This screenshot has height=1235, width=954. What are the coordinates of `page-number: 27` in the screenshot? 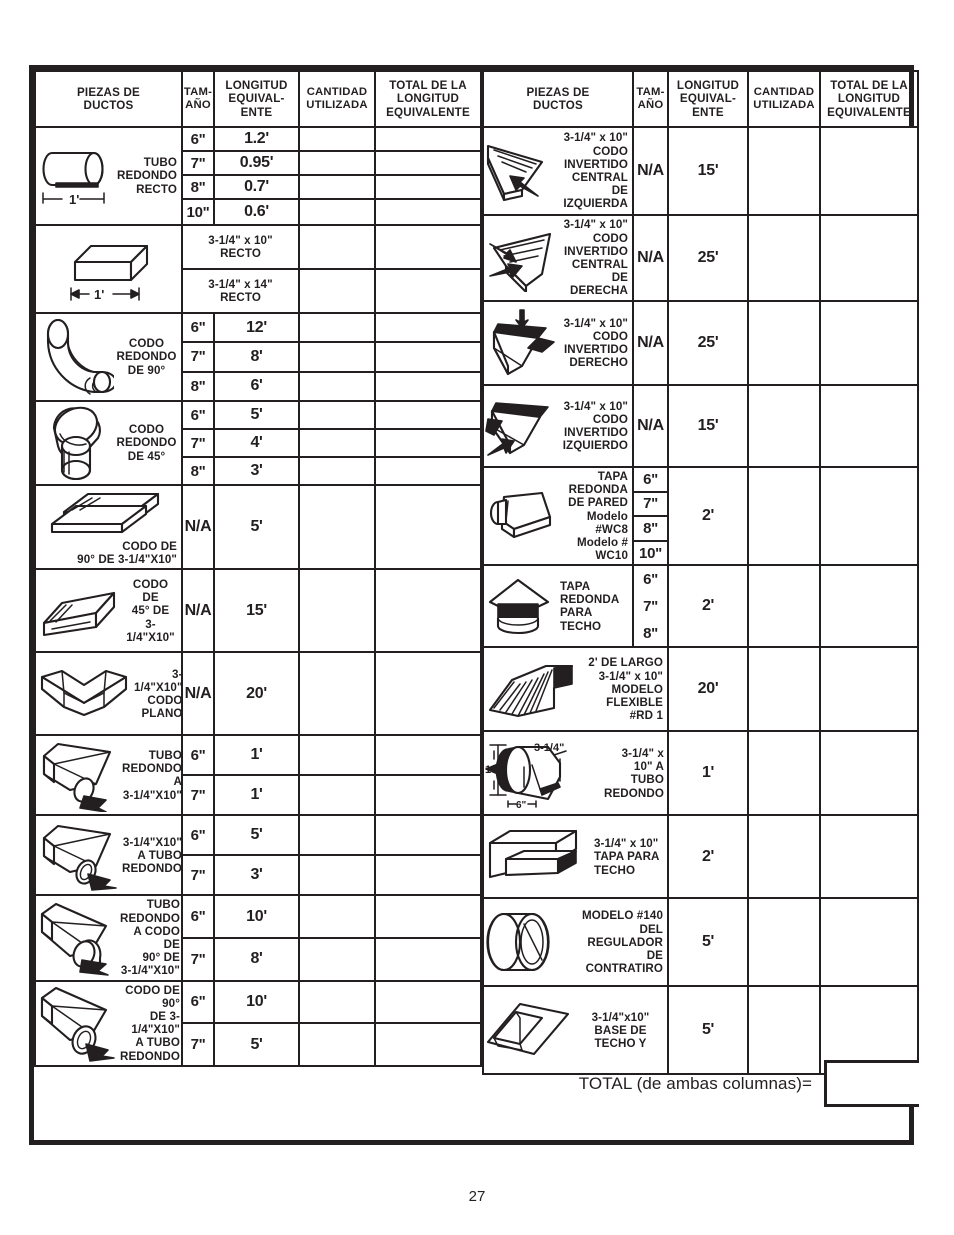 It's located at (477, 1196).